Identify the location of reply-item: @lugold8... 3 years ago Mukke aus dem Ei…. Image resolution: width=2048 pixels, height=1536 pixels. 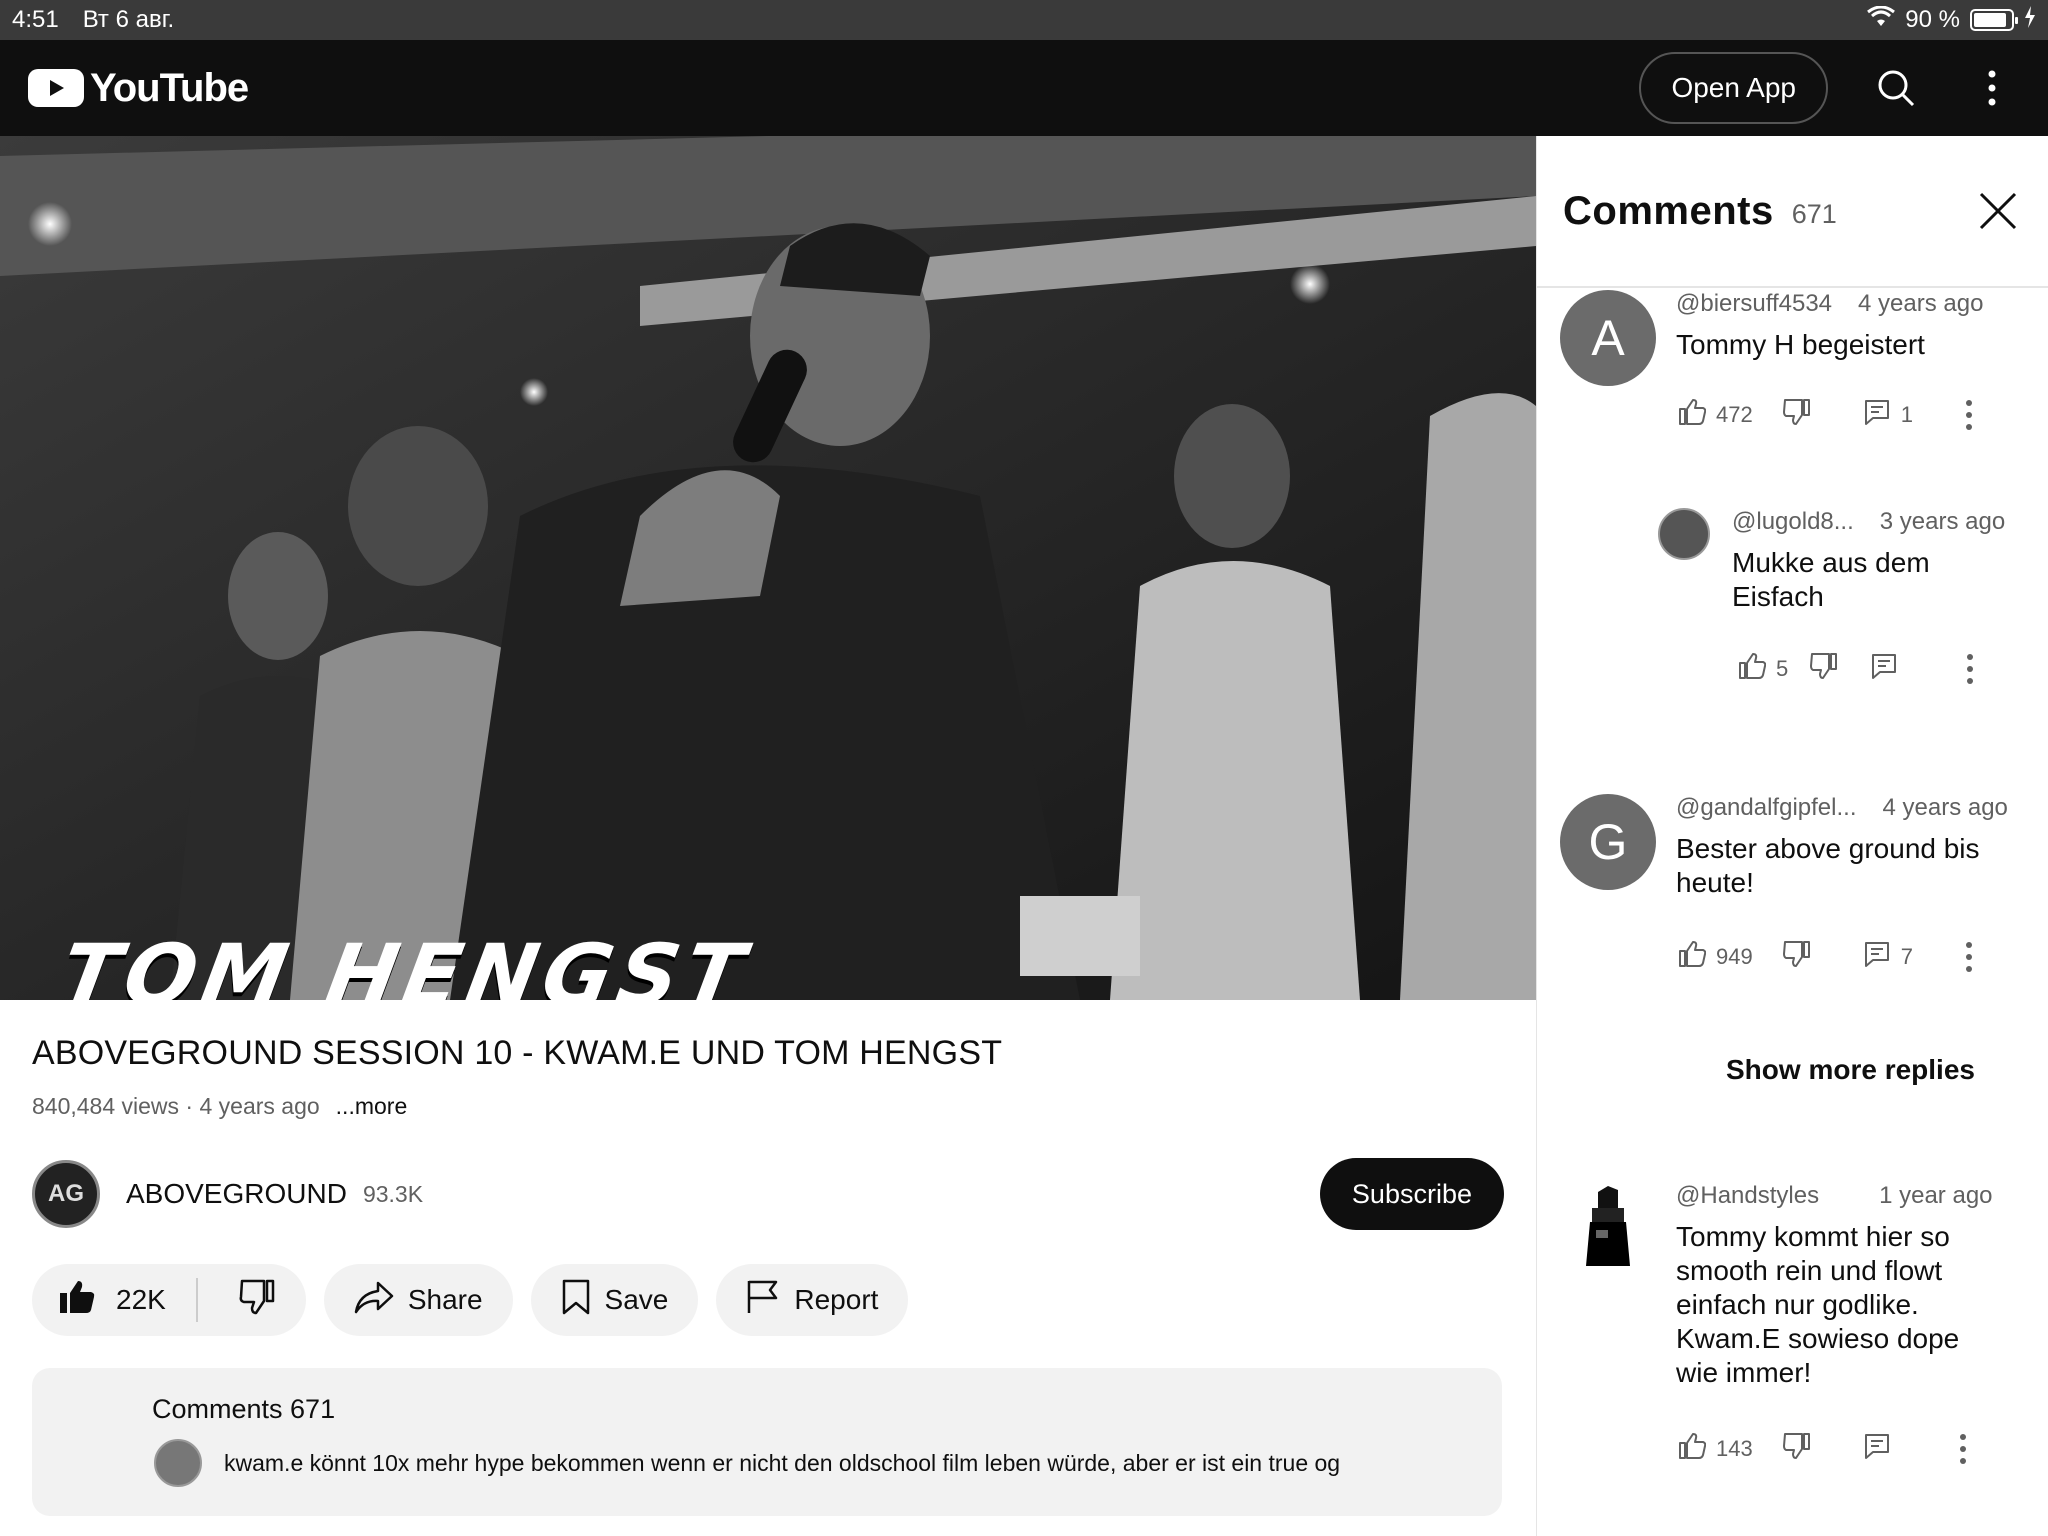
(1831, 561).